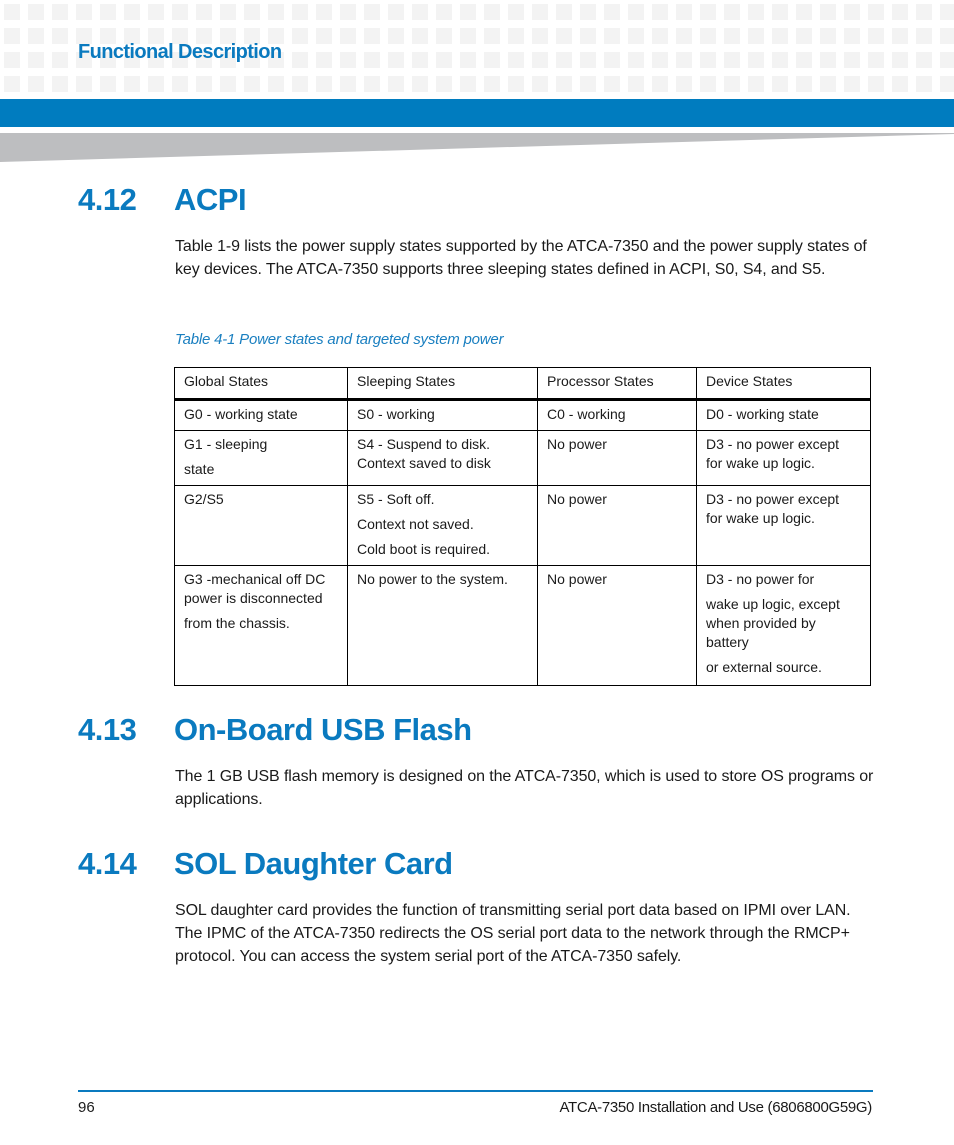  What do you see at coordinates (261, 415) in the screenshot?
I see `cell-global: G0 - working state` at bounding box center [261, 415].